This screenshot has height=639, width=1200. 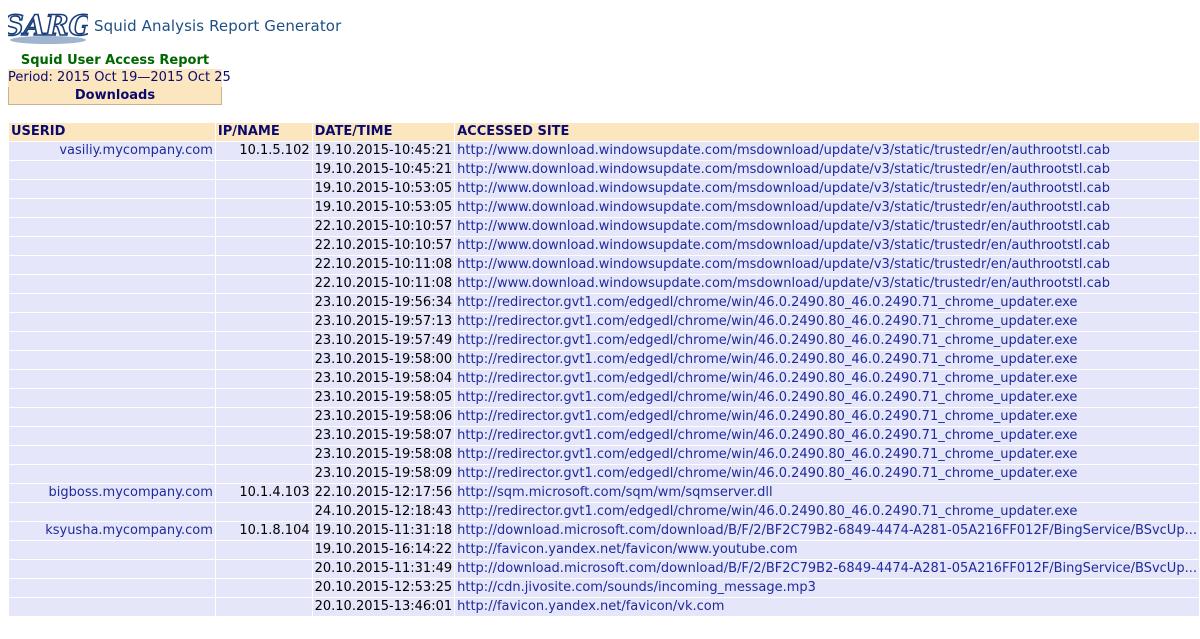 What do you see at coordinates (263, 493) in the screenshot?
I see `ip-cell: 10.1.4.103` at bounding box center [263, 493].